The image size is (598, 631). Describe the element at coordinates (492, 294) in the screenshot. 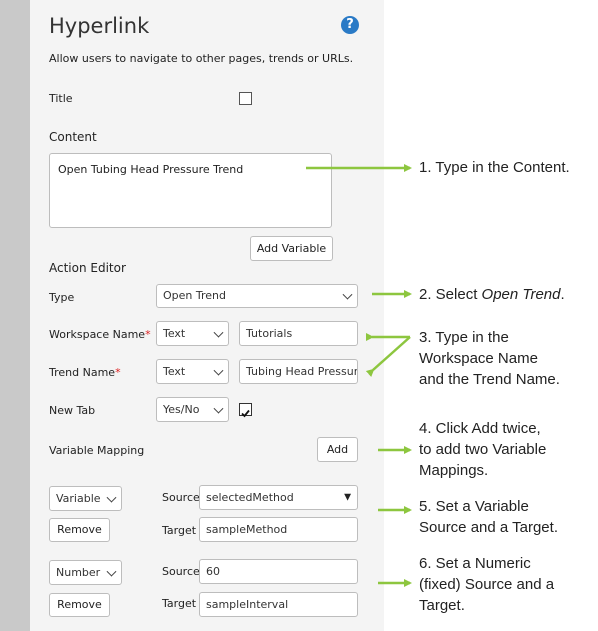

I see `note-step-2: 2. Select Open Trend.` at that location.